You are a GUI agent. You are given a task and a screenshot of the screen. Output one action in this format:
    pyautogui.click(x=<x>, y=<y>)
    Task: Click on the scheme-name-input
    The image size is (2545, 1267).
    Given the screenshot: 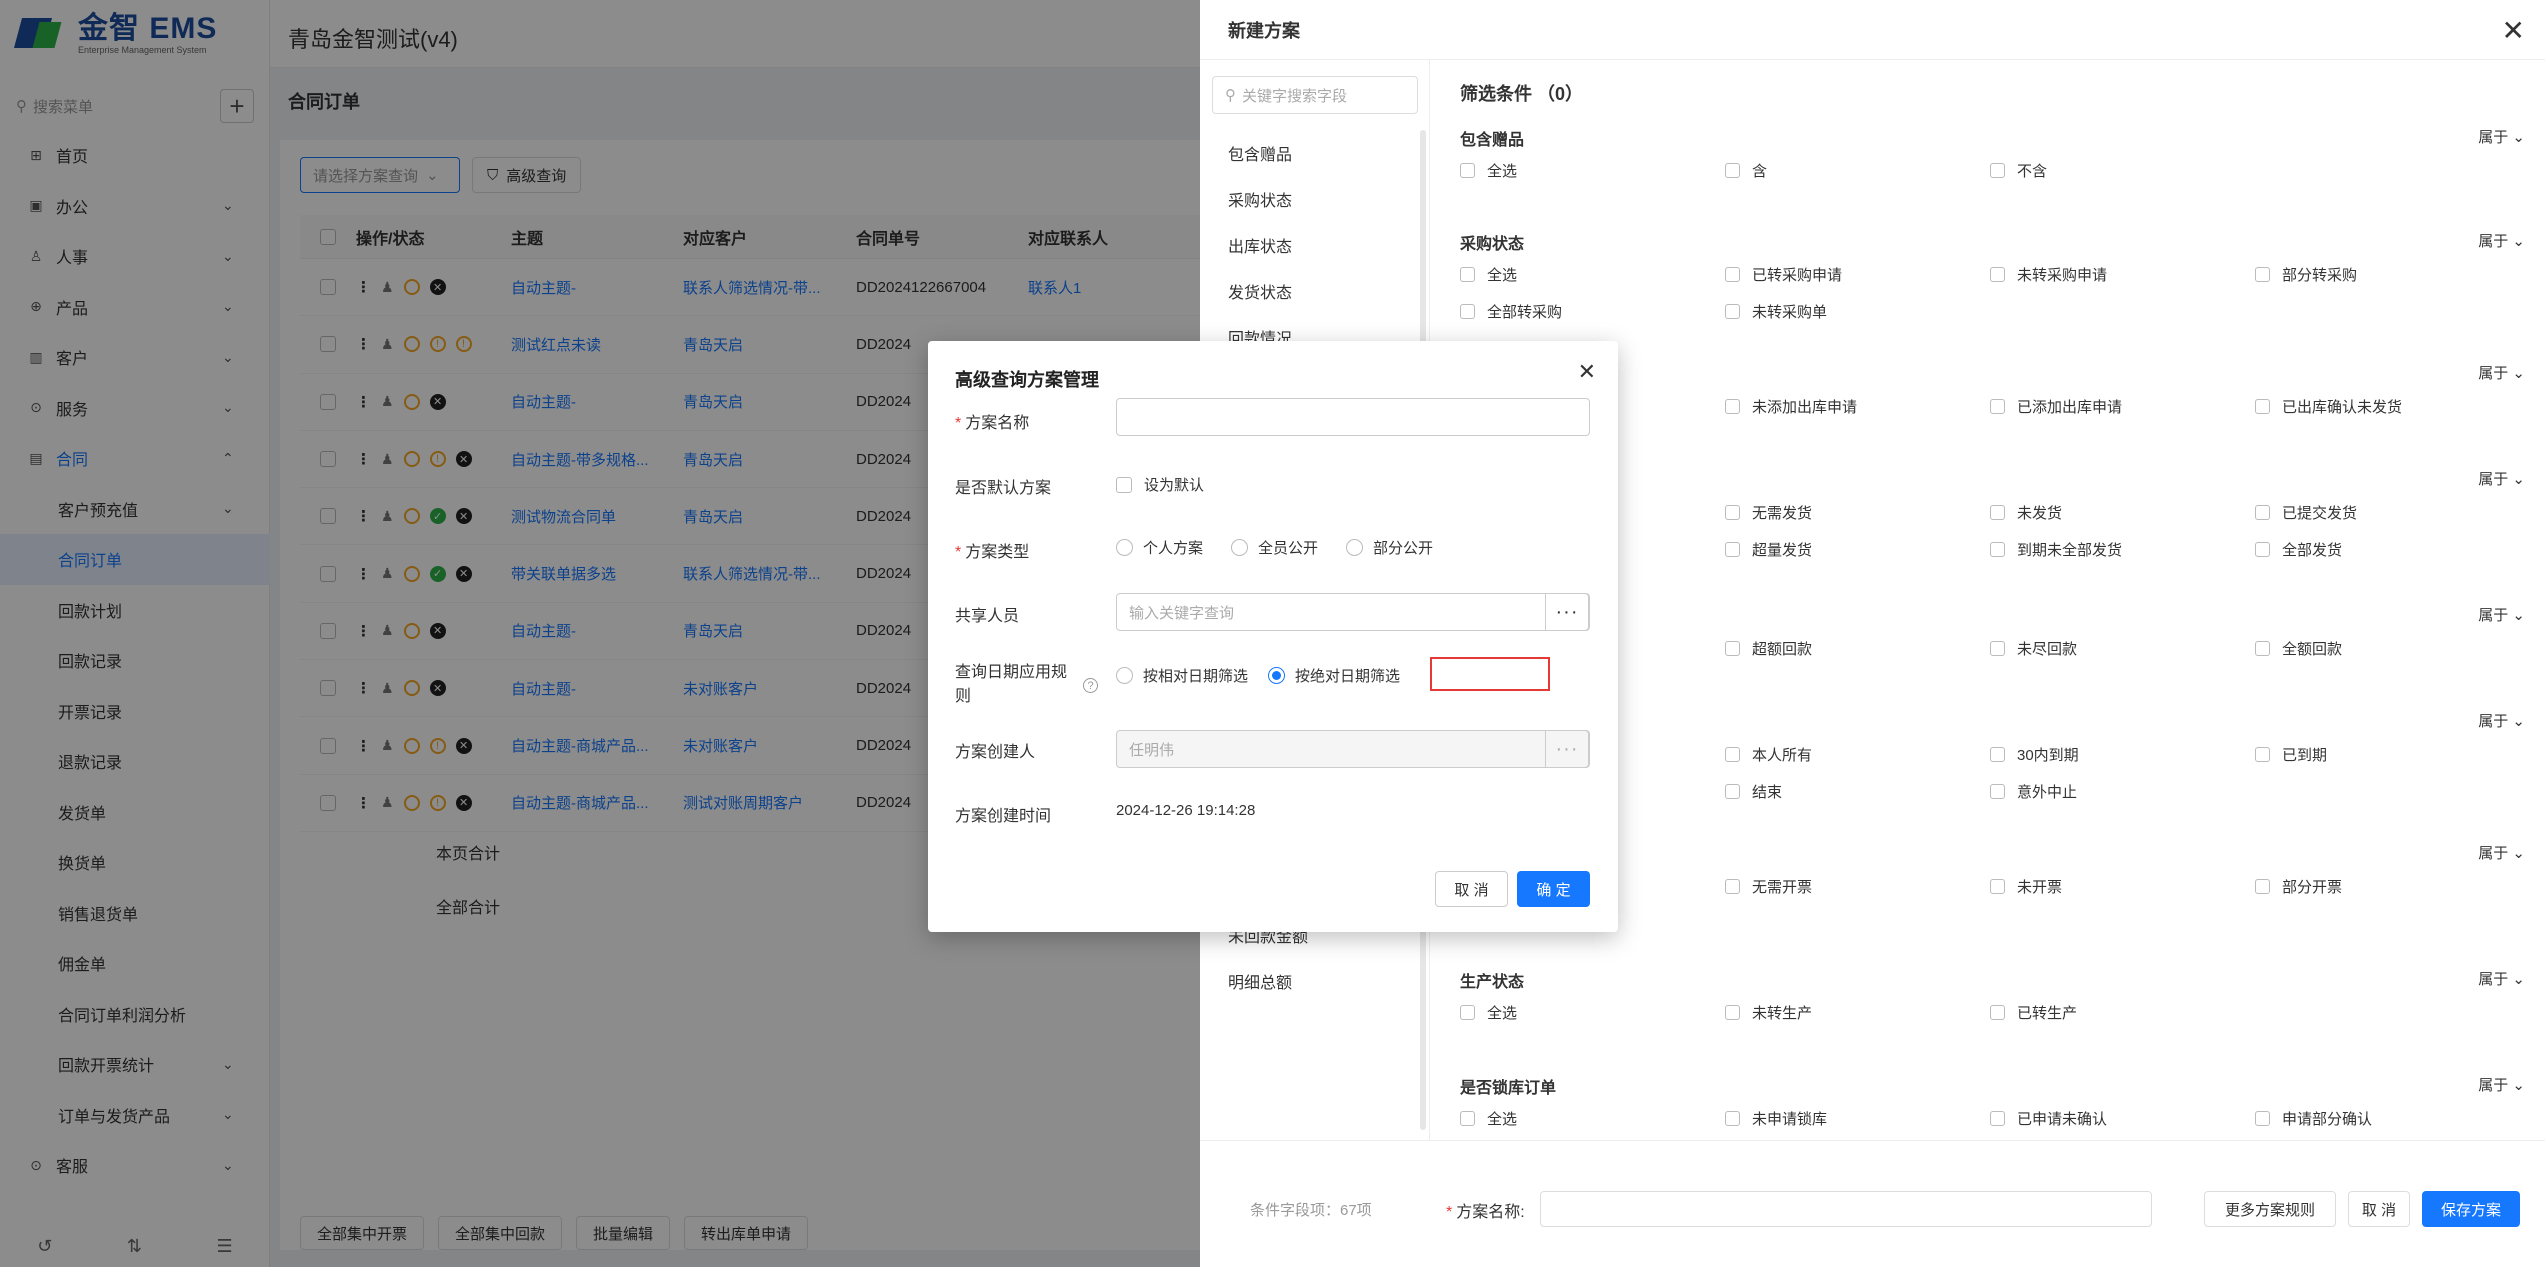 What is the action you would take?
    pyautogui.click(x=1846, y=1209)
    